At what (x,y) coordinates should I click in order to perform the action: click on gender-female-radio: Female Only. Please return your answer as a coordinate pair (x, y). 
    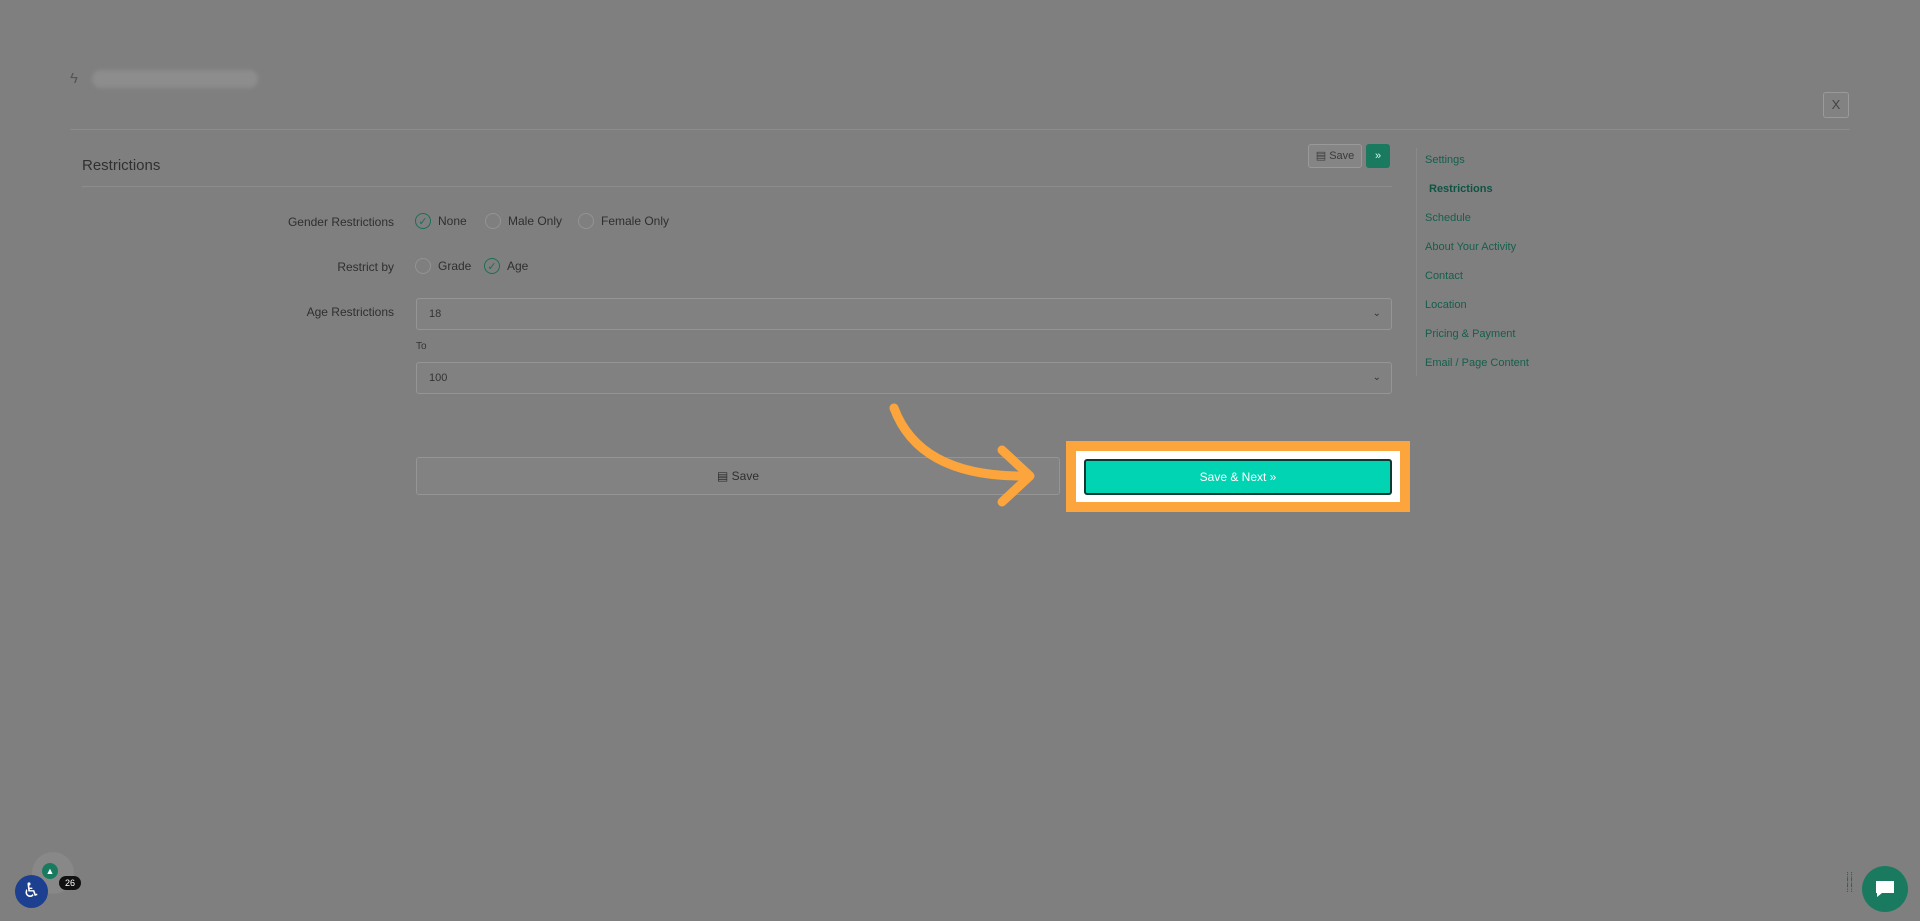
    Looking at the image, I should click on (623, 221).